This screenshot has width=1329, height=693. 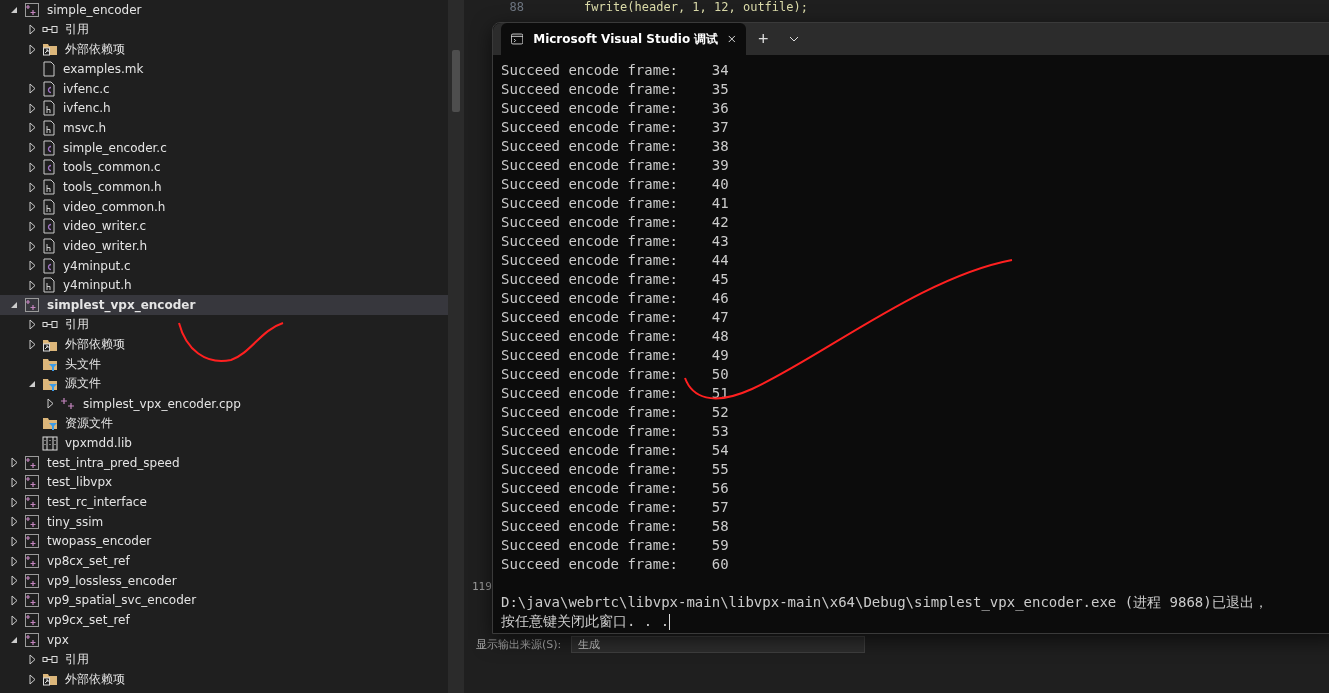 What do you see at coordinates (456, 346) in the screenshot?
I see `scrollbar` at bounding box center [456, 346].